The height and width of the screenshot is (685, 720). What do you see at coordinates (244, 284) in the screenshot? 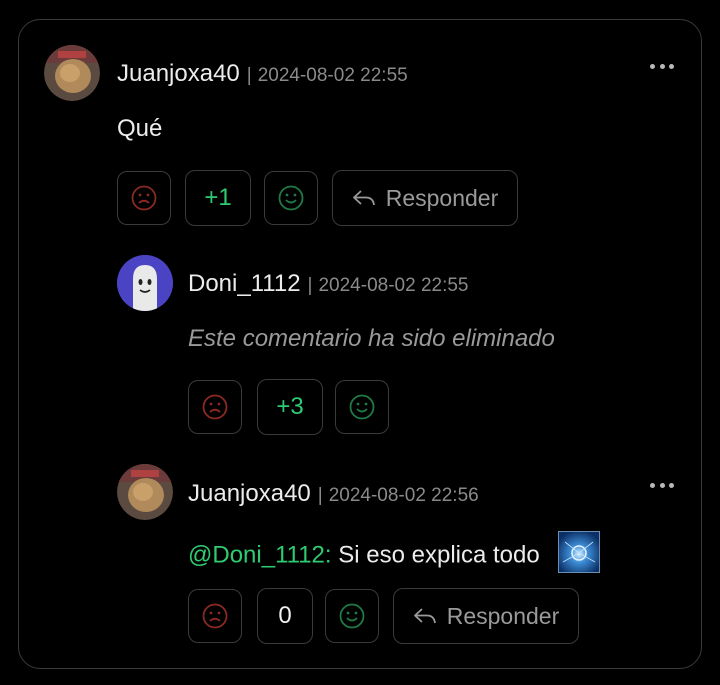
I see `username: Doni_1112` at bounding box center [244, 284].